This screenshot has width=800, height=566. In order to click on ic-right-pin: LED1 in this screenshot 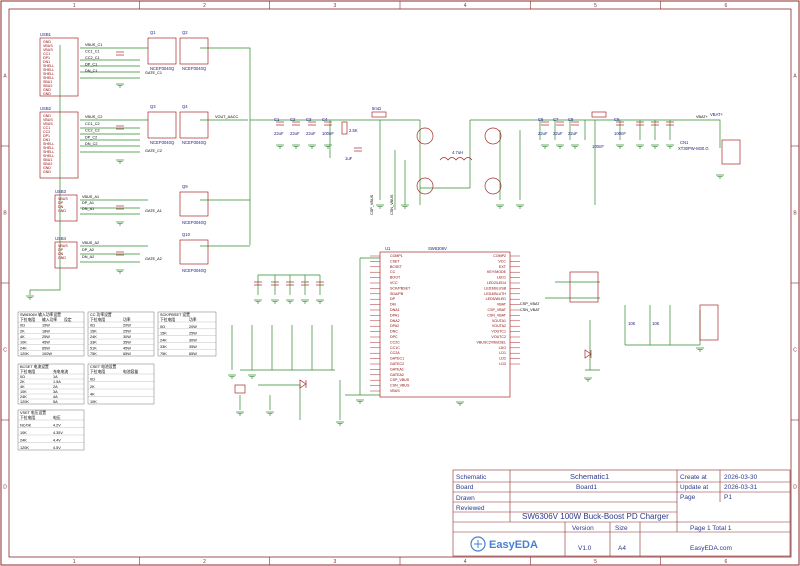, I will do `click(501, 278)`.